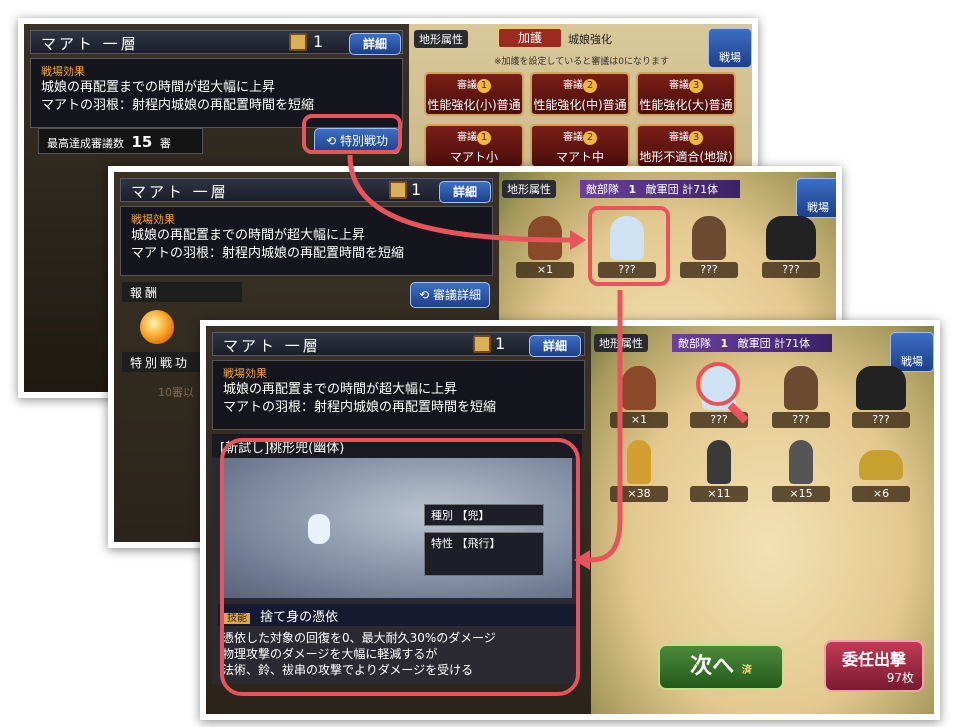  Describe the element at coordinates (718, 384) in the screenshot. I see `magnifier-icon` at that location.